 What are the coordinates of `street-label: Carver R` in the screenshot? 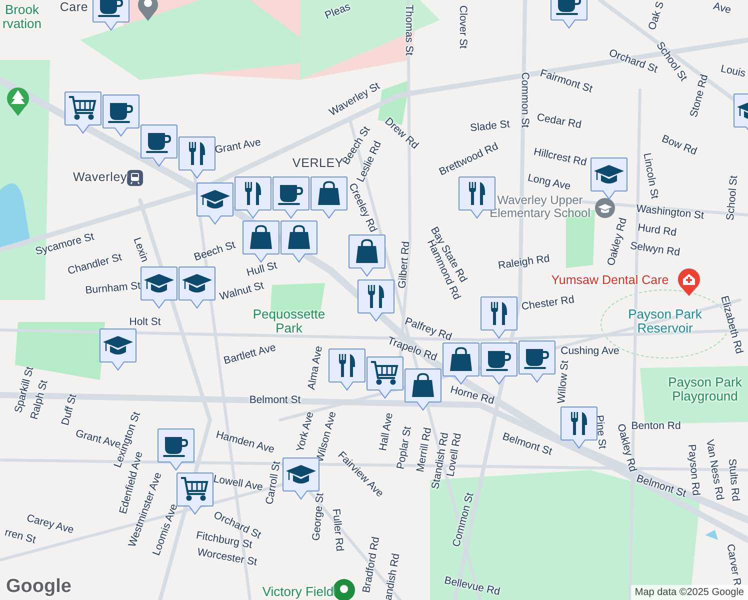 It's located at (733, 565).